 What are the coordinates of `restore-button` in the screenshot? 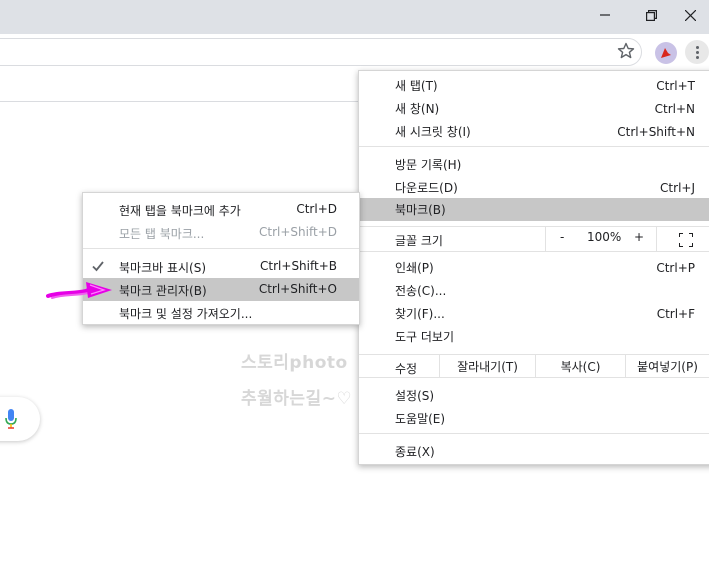 It's located at (651, 15).